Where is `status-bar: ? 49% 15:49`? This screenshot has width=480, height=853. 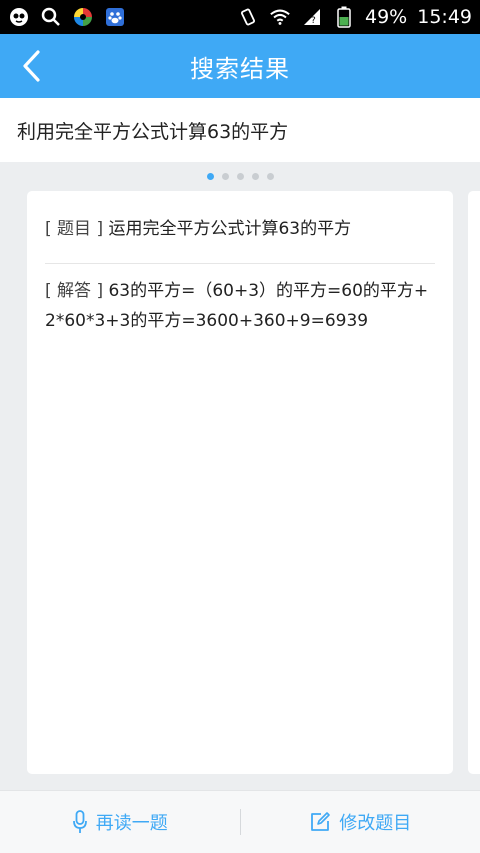
status-bar: ? 49% 15:49 is located at coordinates (240, 17).